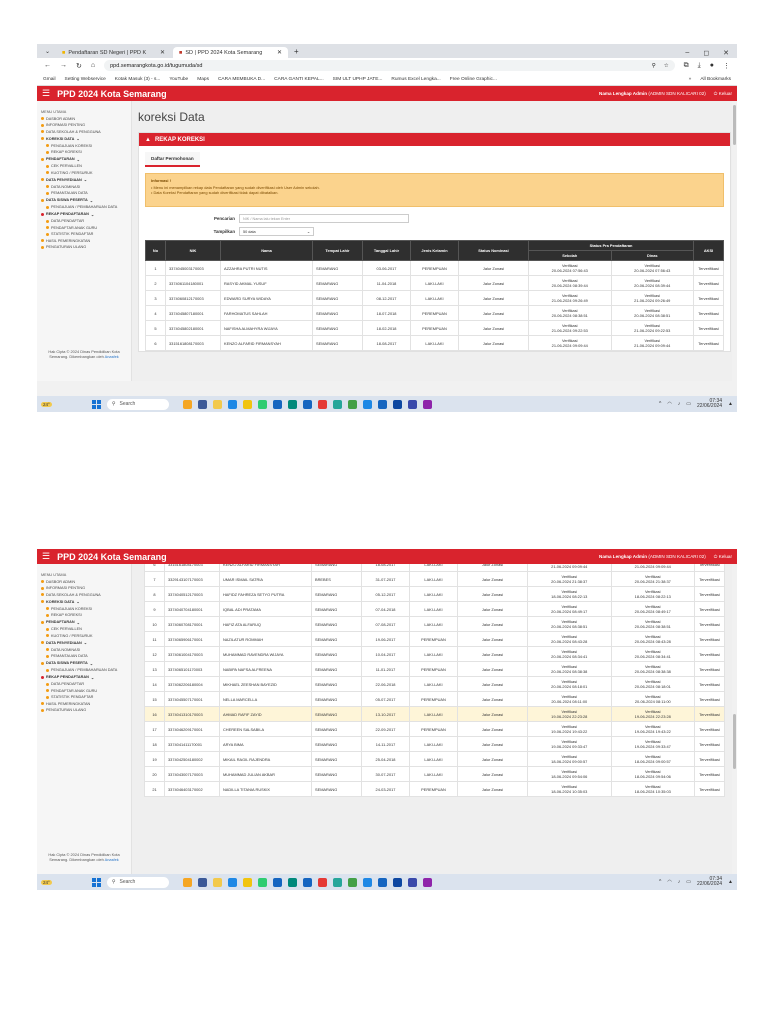 This screenshot has height=1024, width=768. Describe the element at coordinates (46, 93) in the screenshot. I see `hamburger-icon: ☰` at that location.